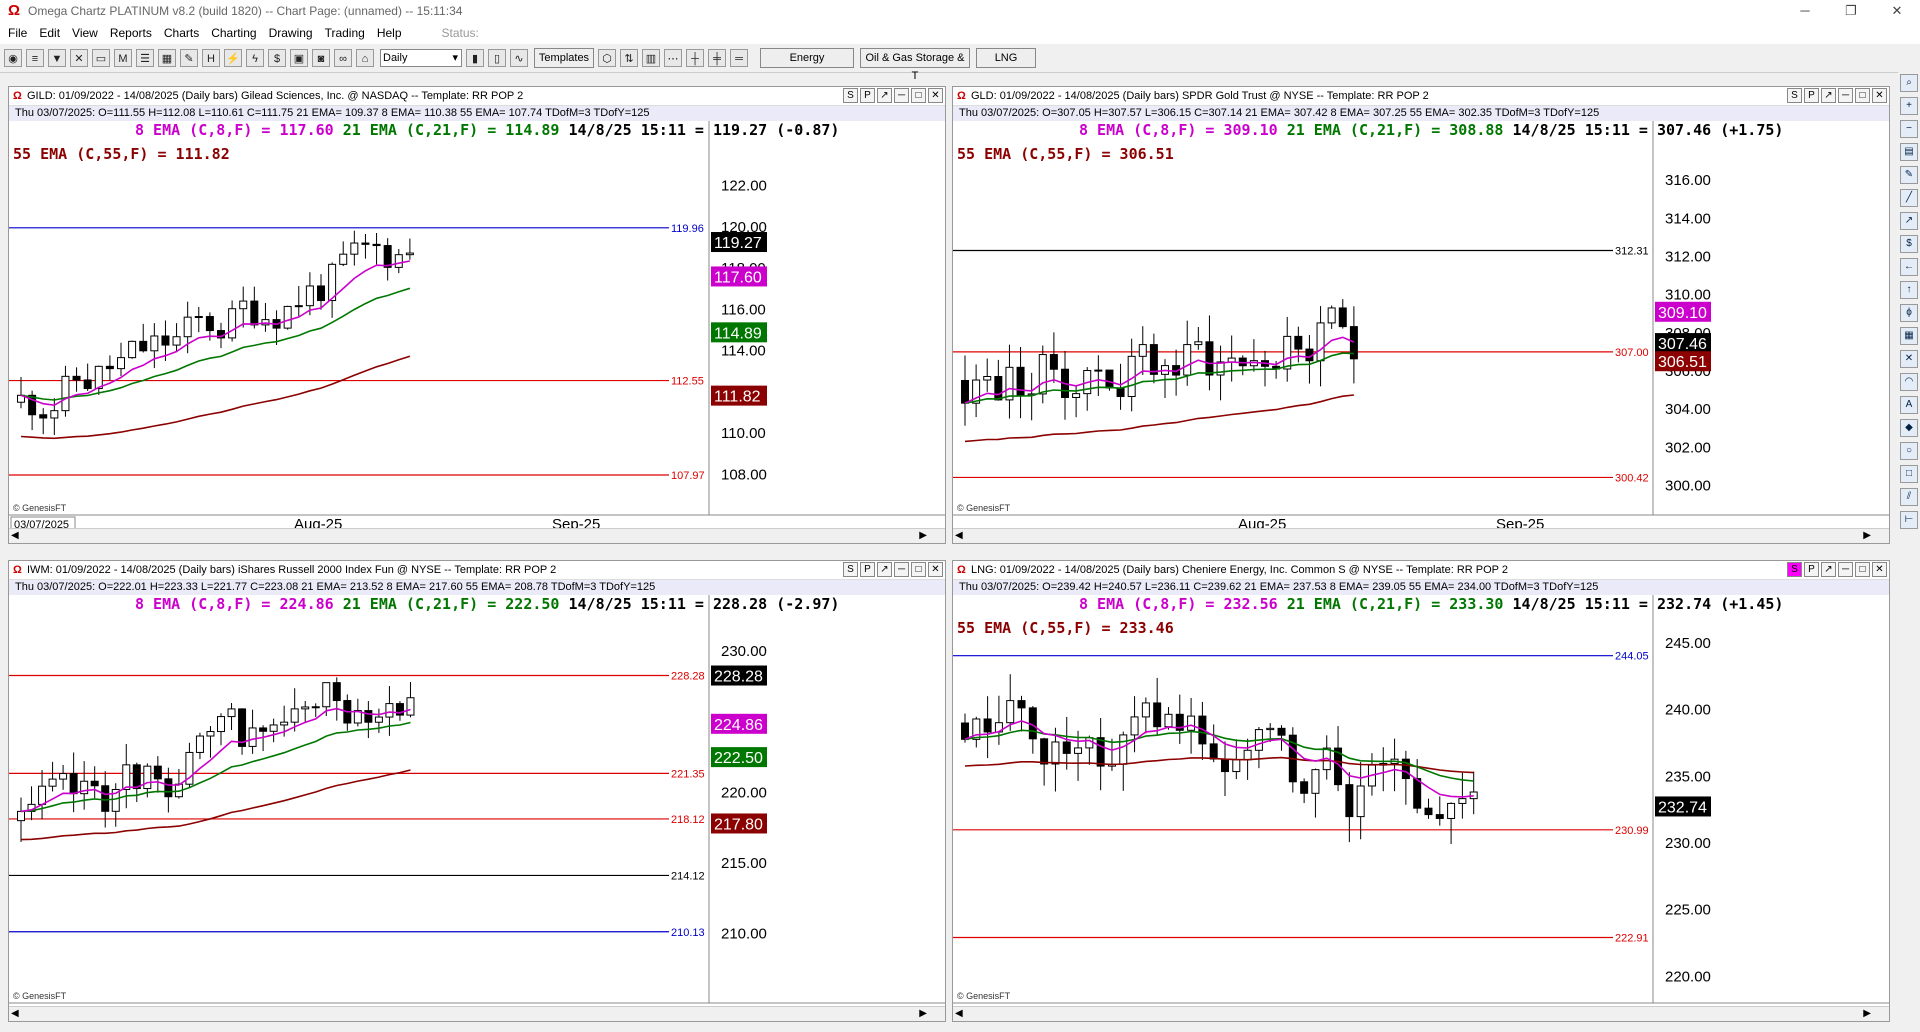  What do you see at coordinates (651, 58) in the screenshot?
I see `columns-icon: ▥` at bounding box center [651, 58].